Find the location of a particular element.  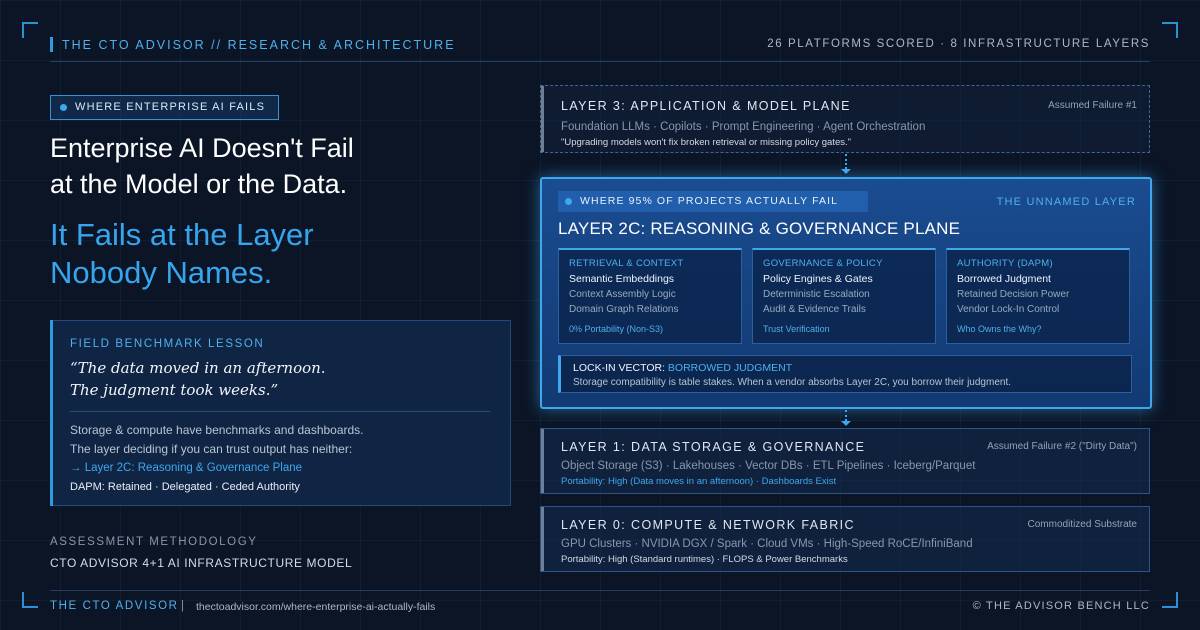

hero-subhead-line1: It Fails at the Layer is located at coordinates (182, 234).